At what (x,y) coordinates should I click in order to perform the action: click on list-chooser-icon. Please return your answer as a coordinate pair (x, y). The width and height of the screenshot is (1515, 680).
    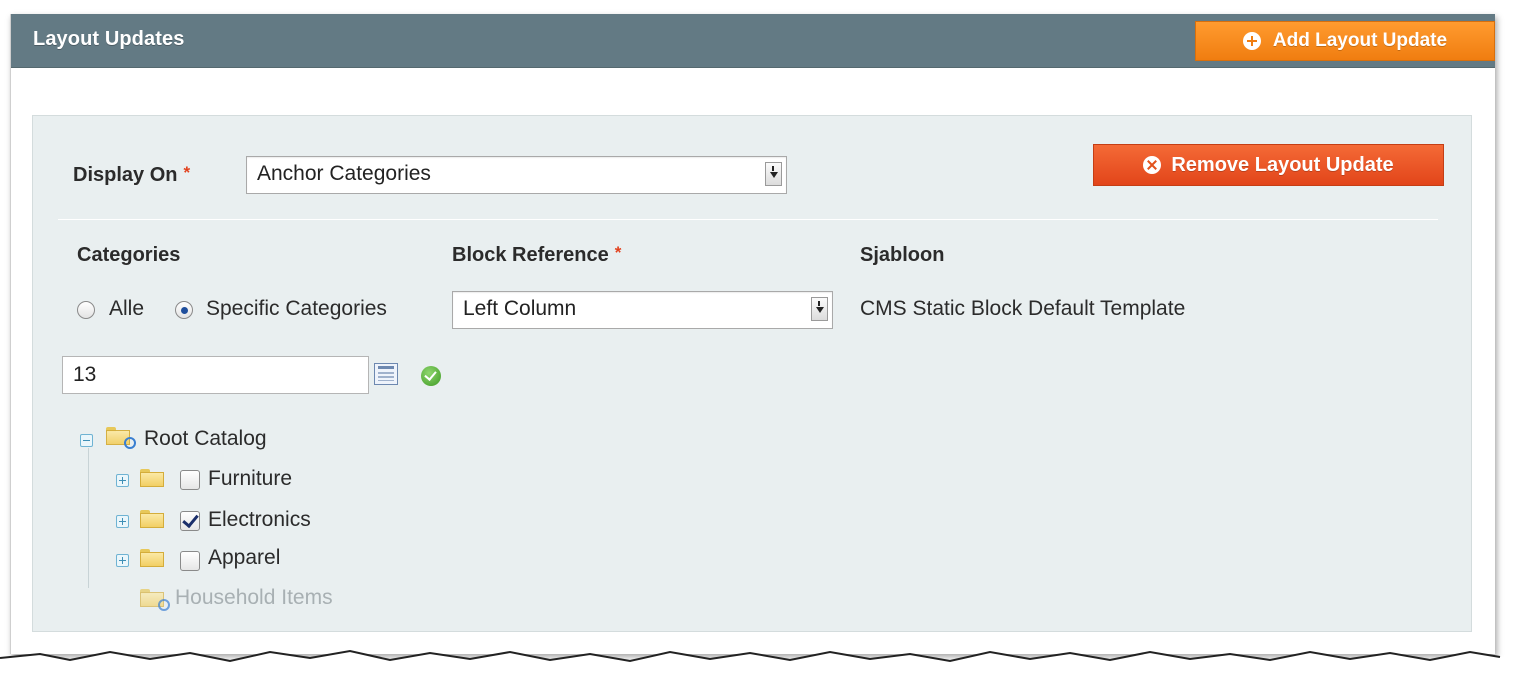
    Looking at the image, I should click on (386, 374).